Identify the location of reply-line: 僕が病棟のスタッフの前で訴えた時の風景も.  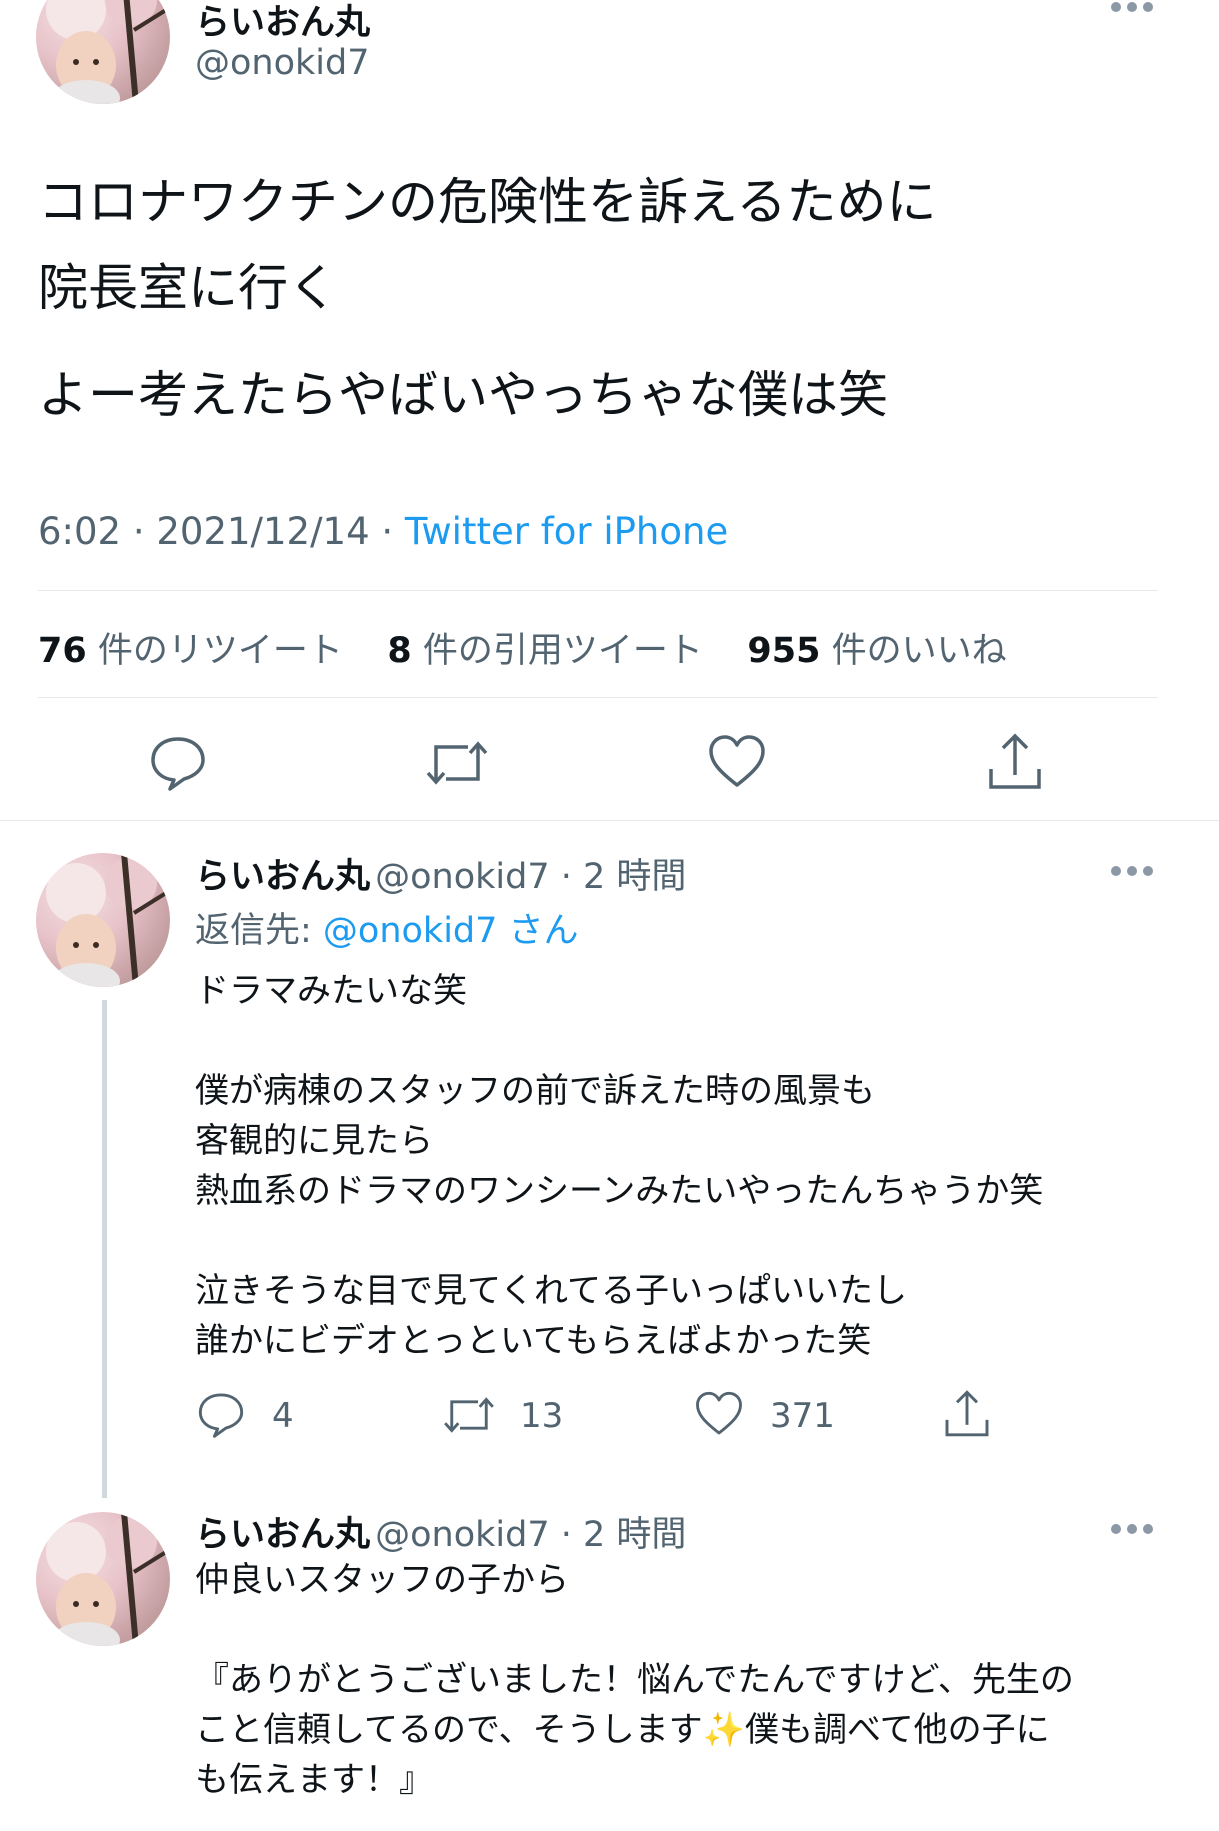
(535, 1091).